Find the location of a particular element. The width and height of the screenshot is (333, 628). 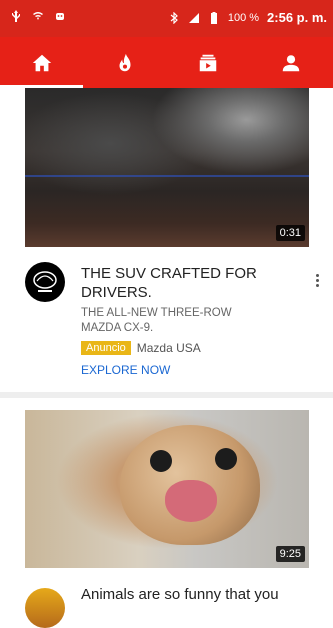

tab-trending is located at coordinates (124, 62).